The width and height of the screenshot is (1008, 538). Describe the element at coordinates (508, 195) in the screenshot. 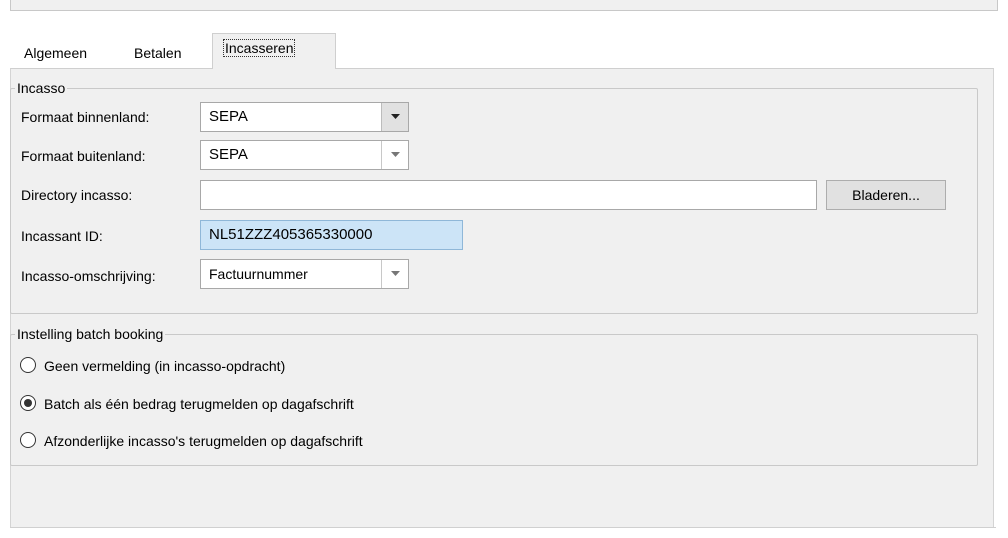

I see `directory-incasso-input` at that location.